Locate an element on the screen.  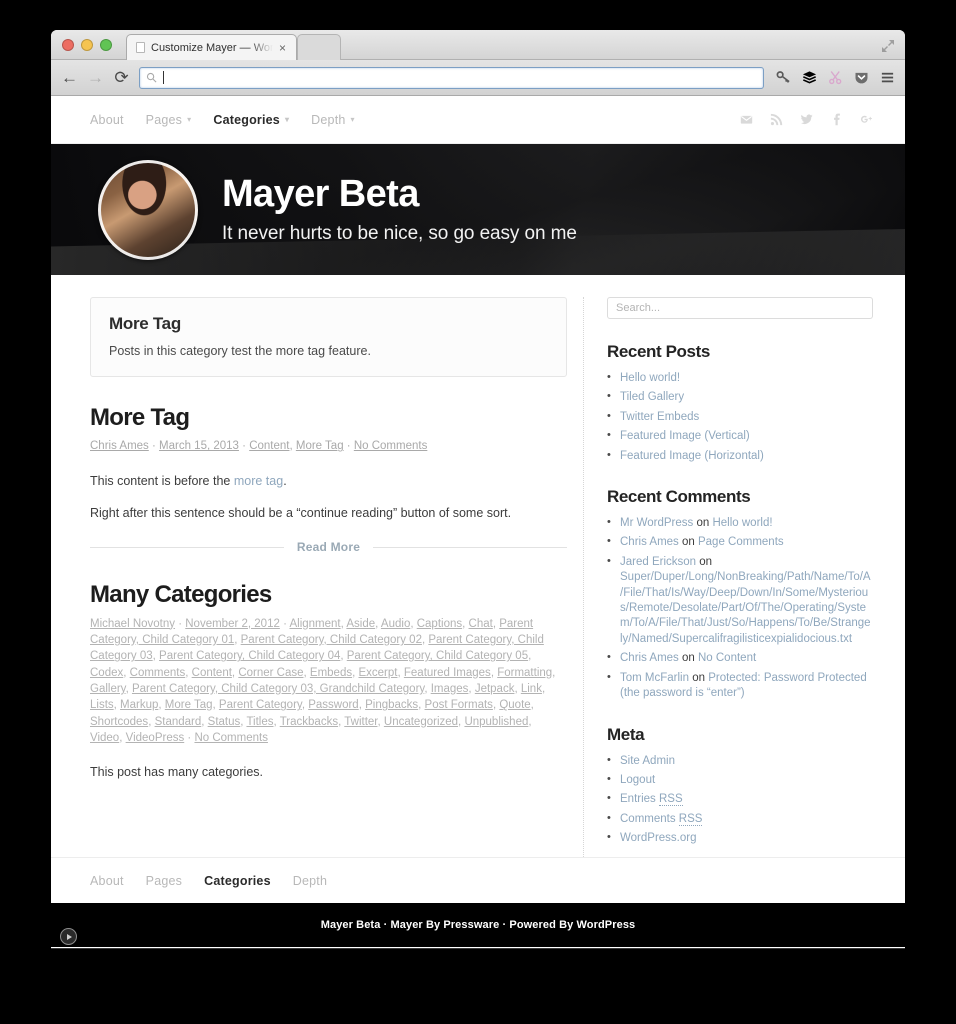
post-category-link: Chat is located at coordinates (481, 624).